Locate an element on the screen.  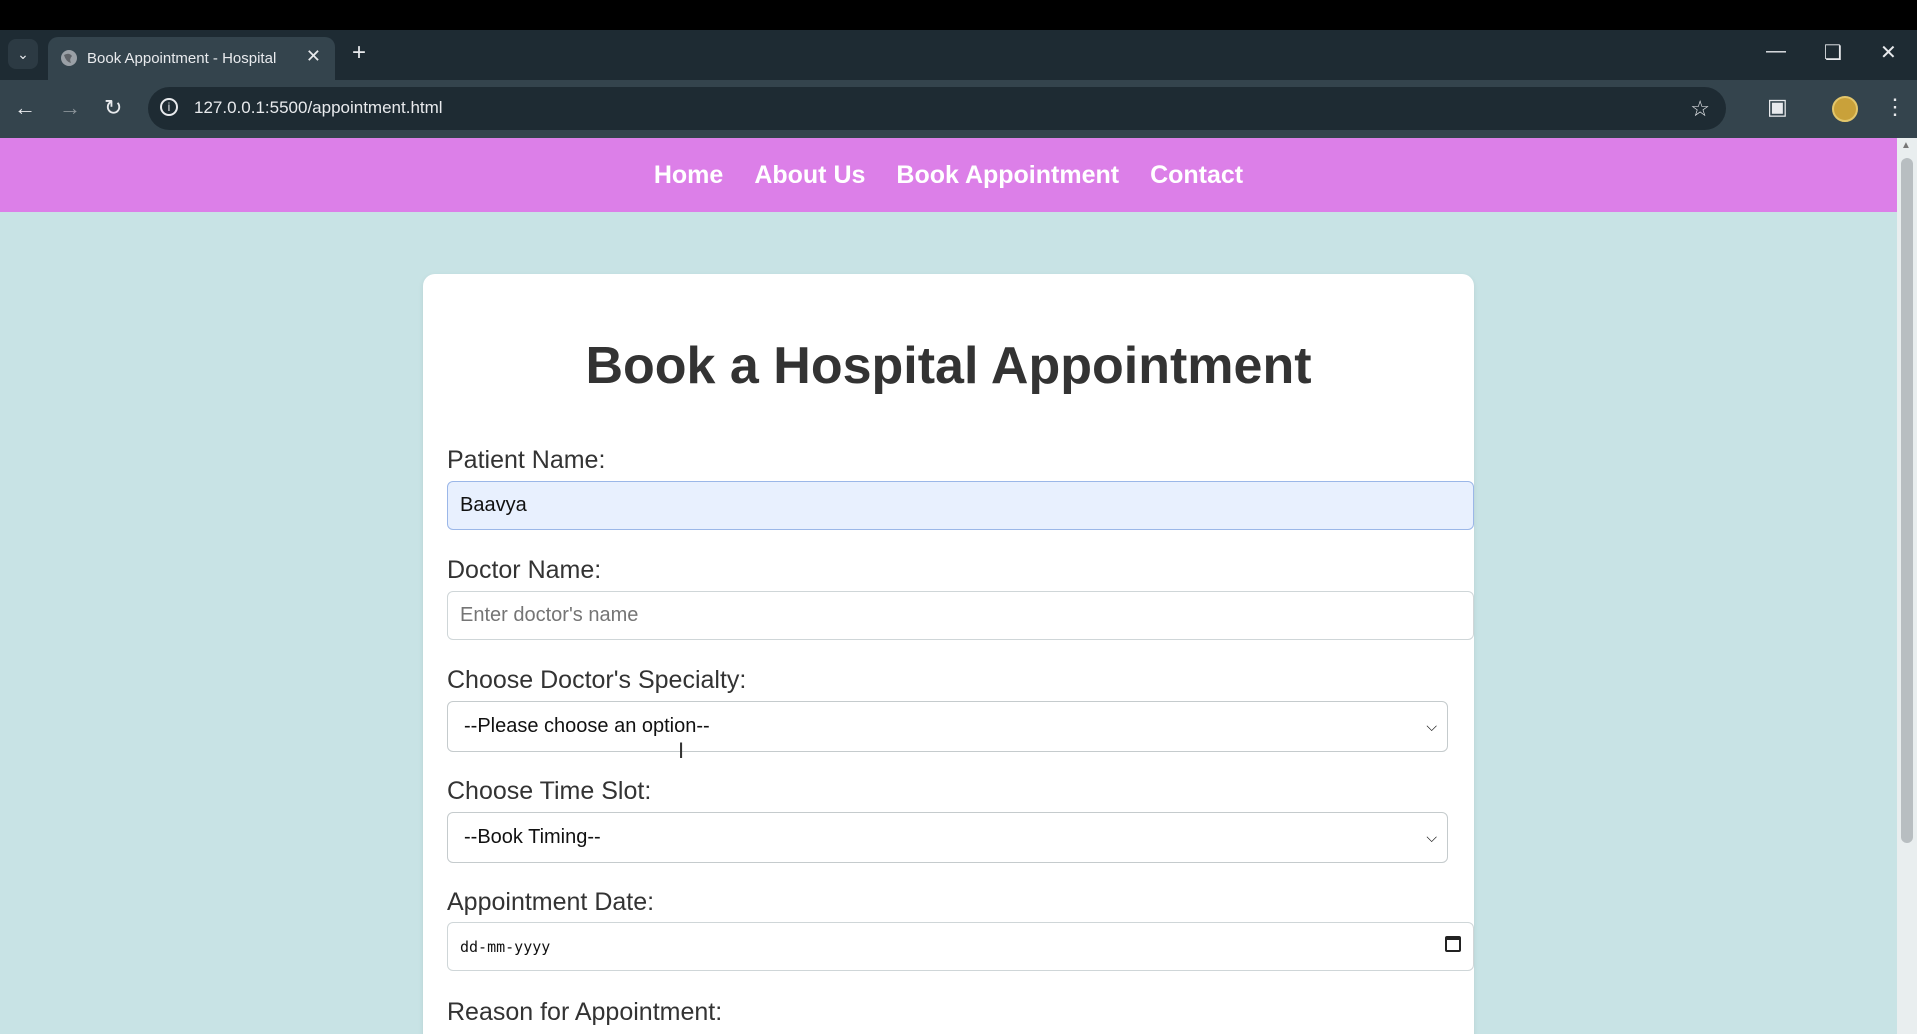
globe-icon is located at coordinates (69, 58).